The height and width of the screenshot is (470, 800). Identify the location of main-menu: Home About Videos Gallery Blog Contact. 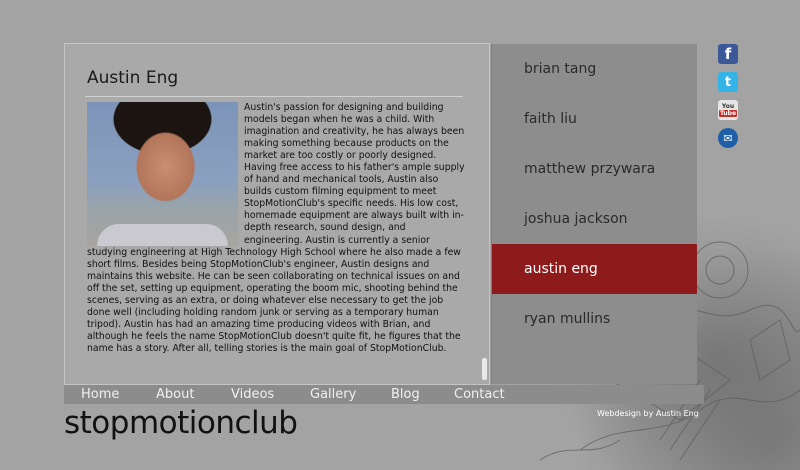
(384, 394).